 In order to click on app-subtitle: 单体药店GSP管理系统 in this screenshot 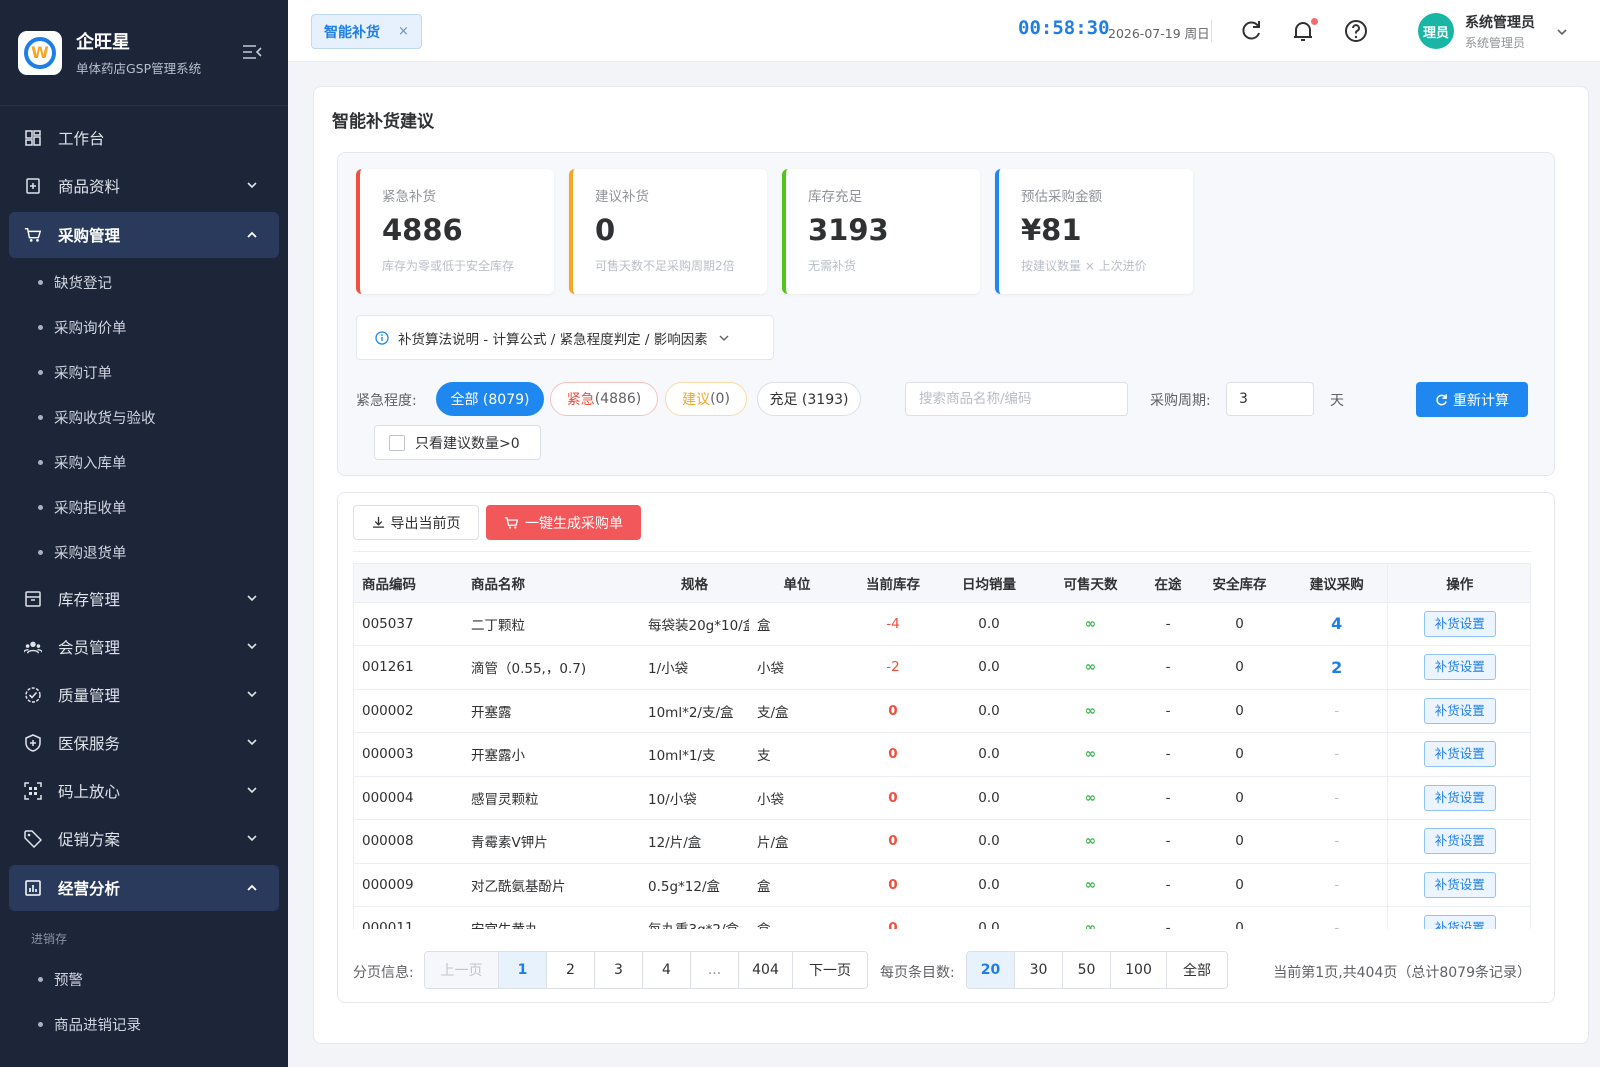, I will do `click(139, 68)`.